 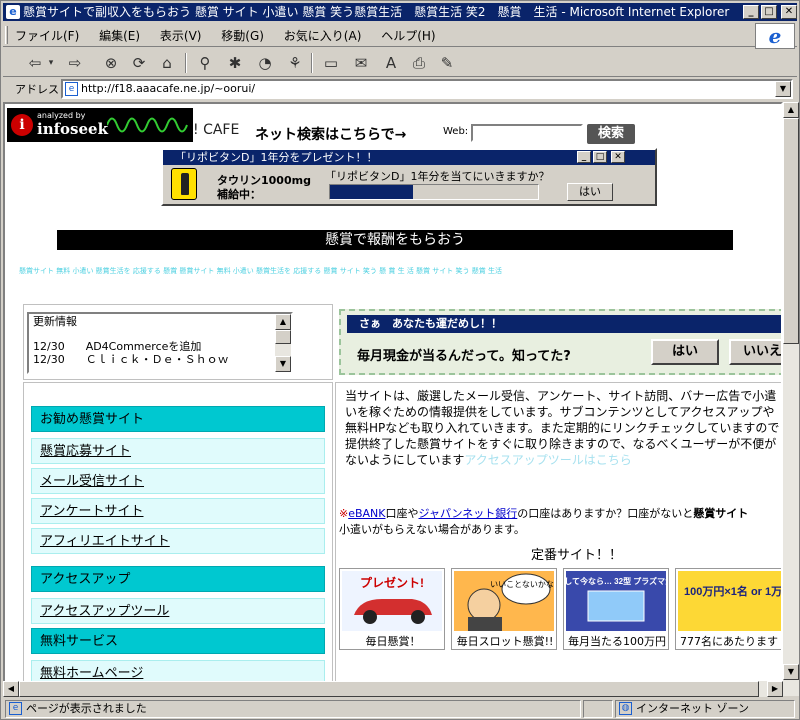 What do you see at coordinates (242, 35) in the screenshot?
I see `menu-go: 移動(G)` at bounding box center [242, 35].